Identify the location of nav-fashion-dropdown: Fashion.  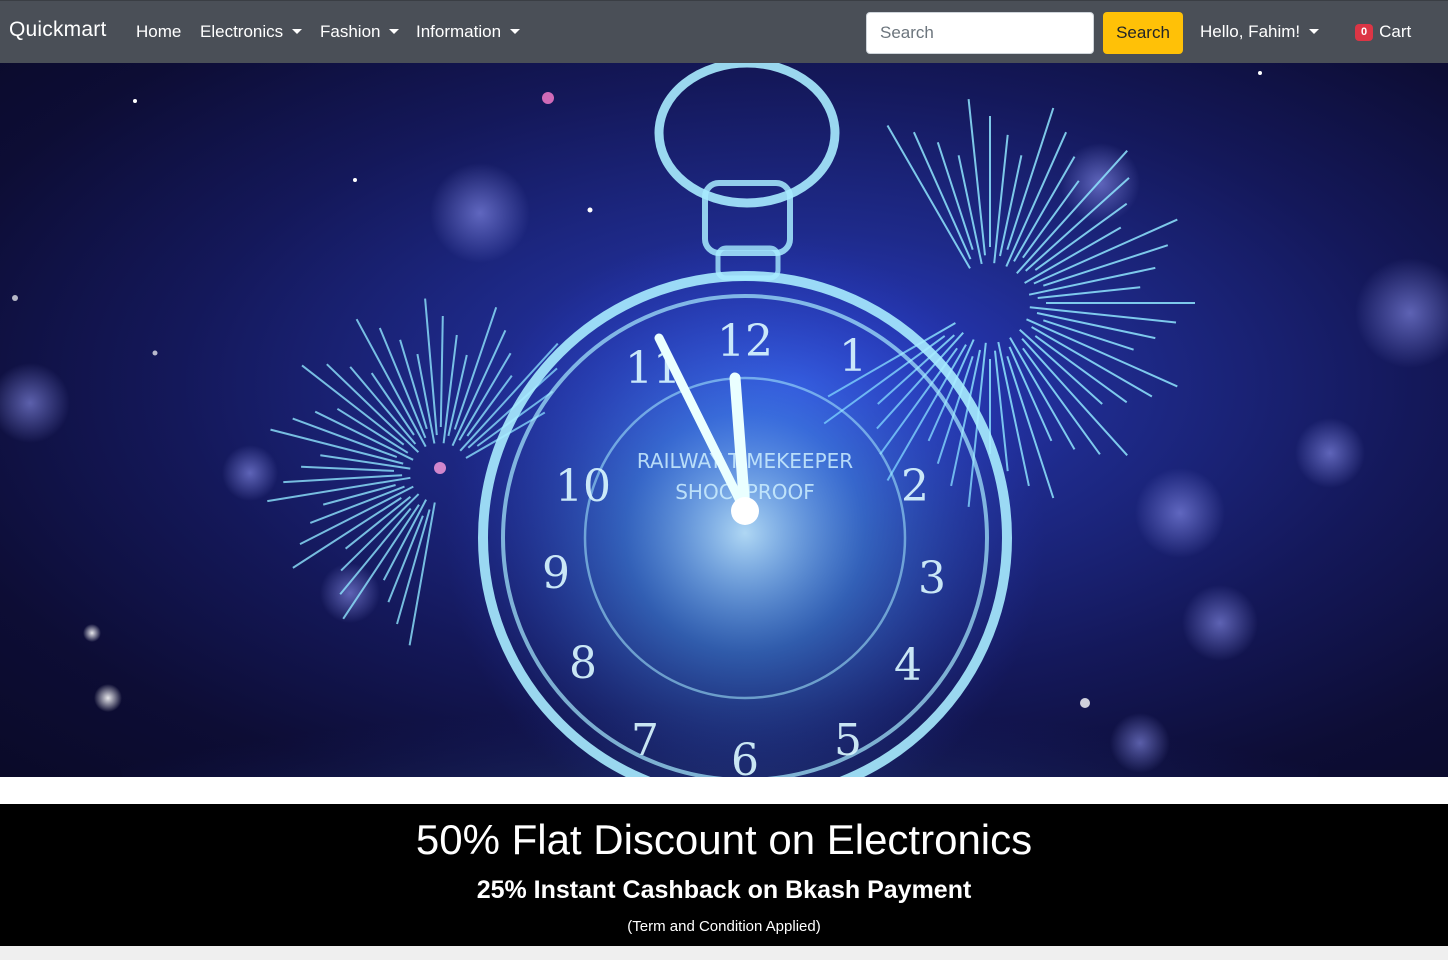
(360, 32).